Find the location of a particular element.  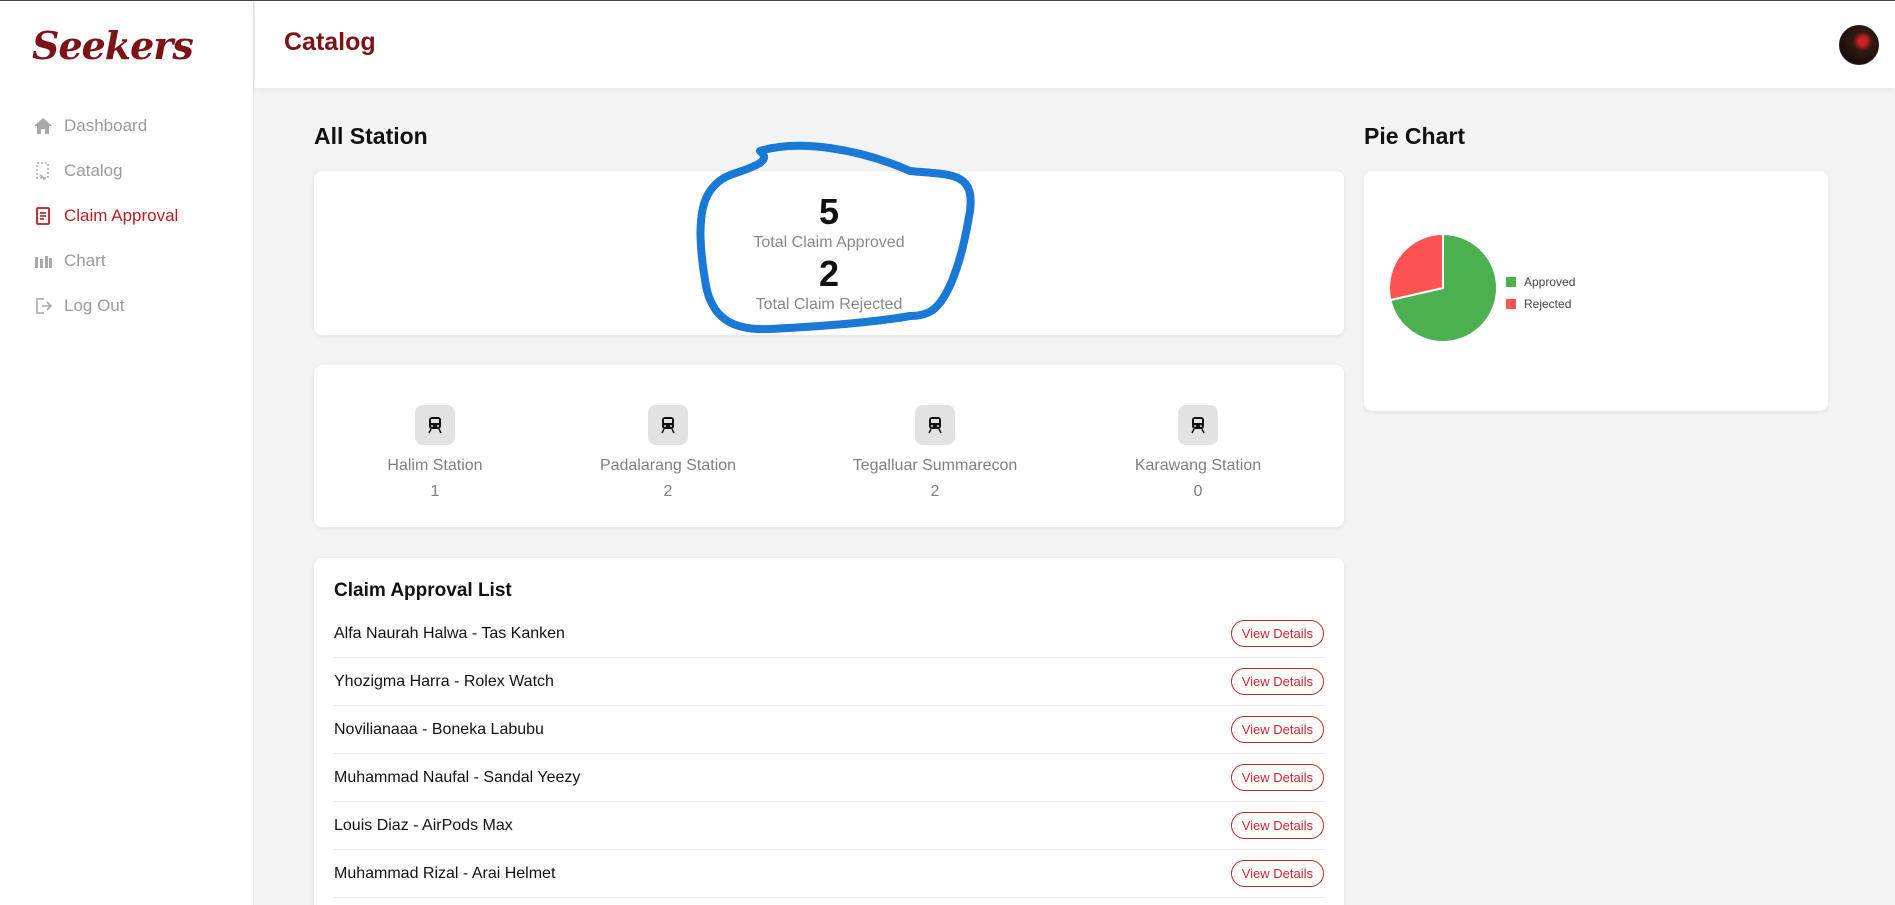

home-icon is located at coordinates (43, 126).